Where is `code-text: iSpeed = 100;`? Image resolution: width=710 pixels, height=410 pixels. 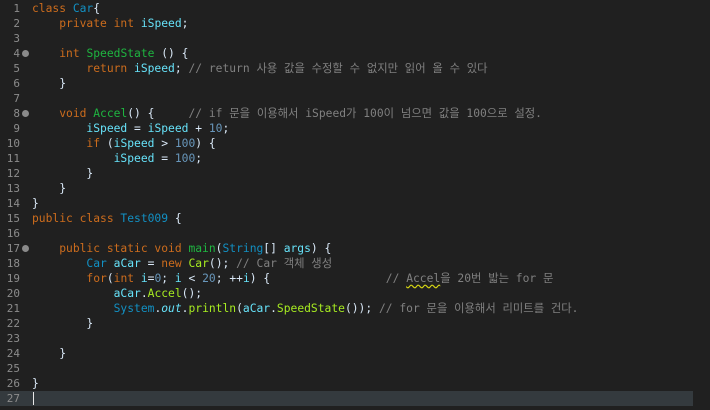
code-text: iSpeed = 100; is located at coordinates (117, 158).